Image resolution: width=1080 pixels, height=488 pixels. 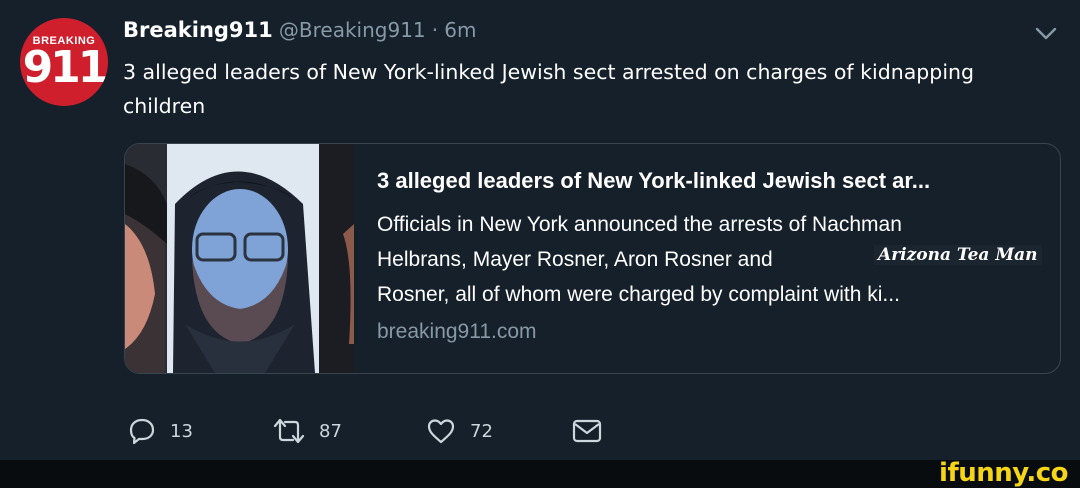 What do you see at coordinates (481, 431) in the screenshot?
I see `like-count: 72` at bounding box center [481, 431].